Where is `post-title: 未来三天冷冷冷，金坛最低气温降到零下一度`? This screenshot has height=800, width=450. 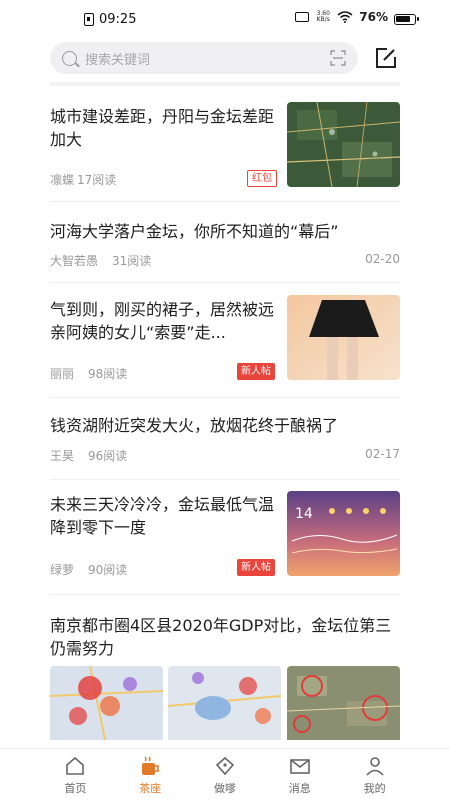 post-title: 未来三天冷冷冷，金坛最低气温降到零下一度 is located at coordinates (162, 516).